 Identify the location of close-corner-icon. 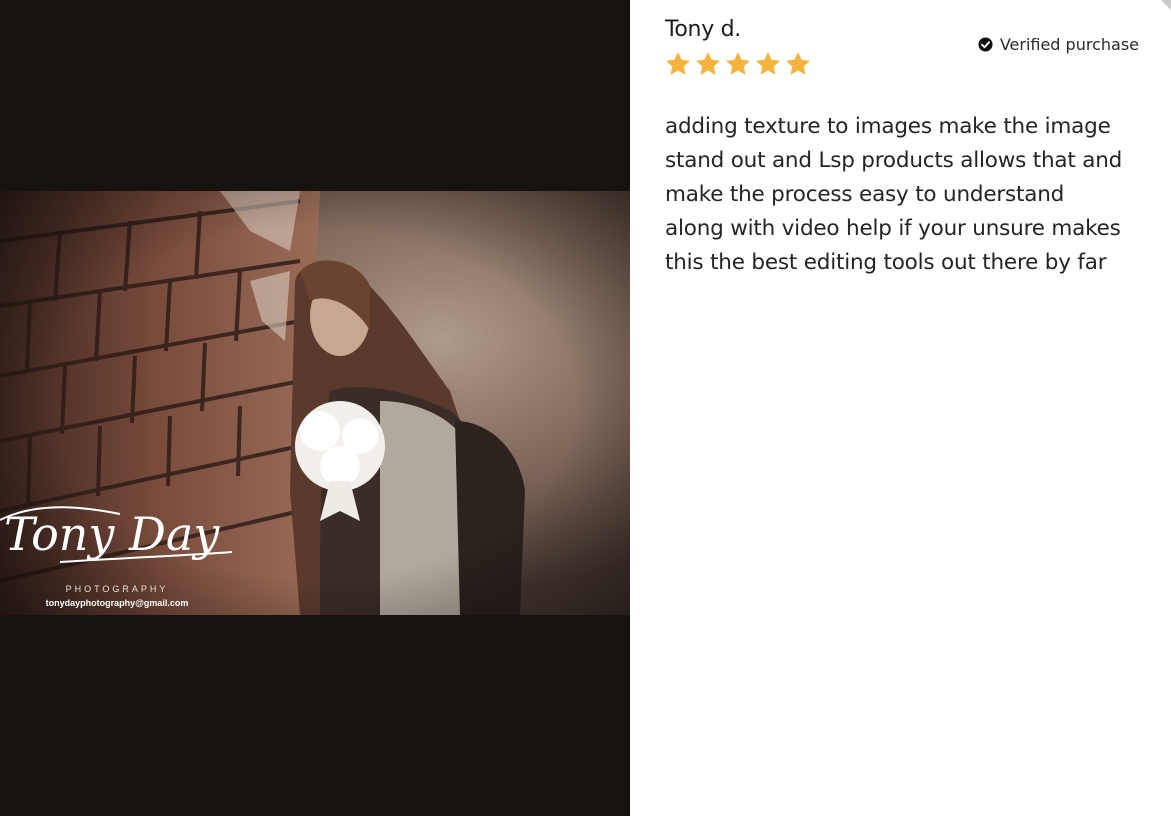
(1166, 5).